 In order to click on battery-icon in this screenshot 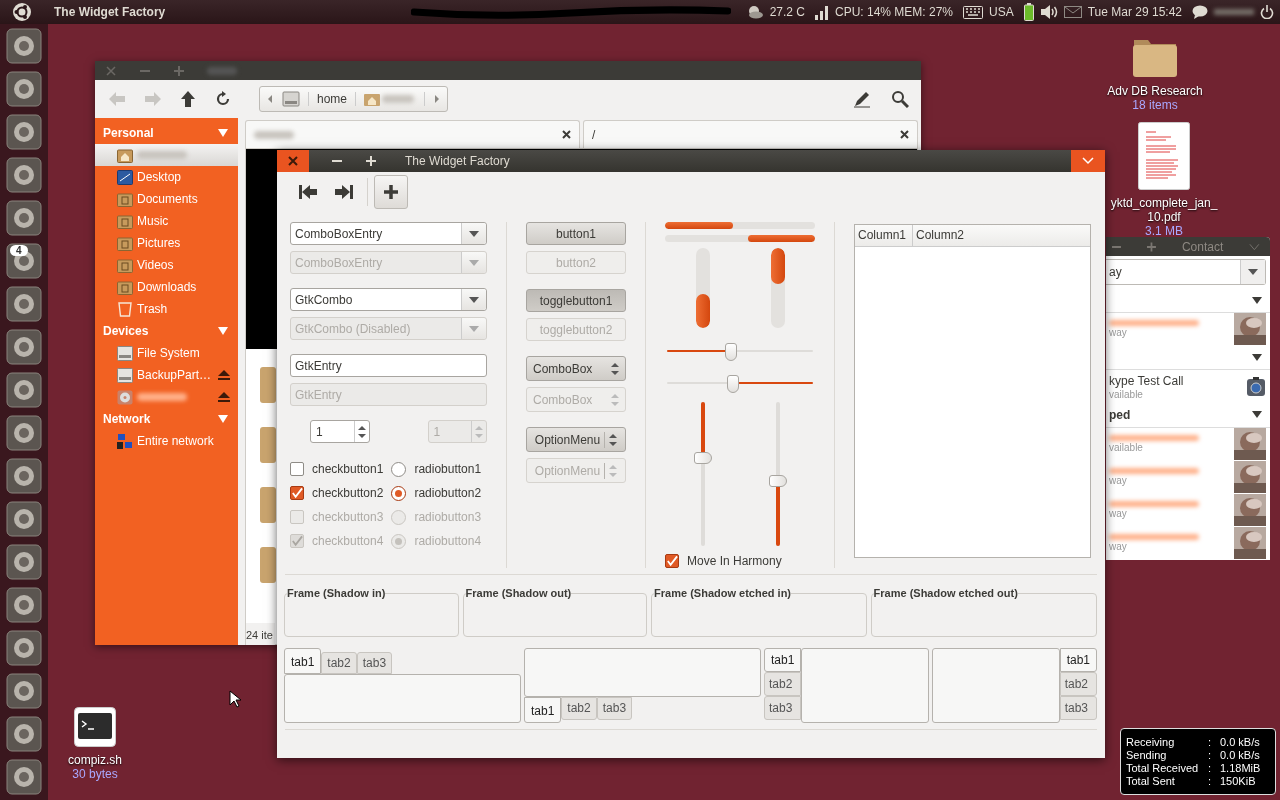, I will do `click(1028, 12)`.